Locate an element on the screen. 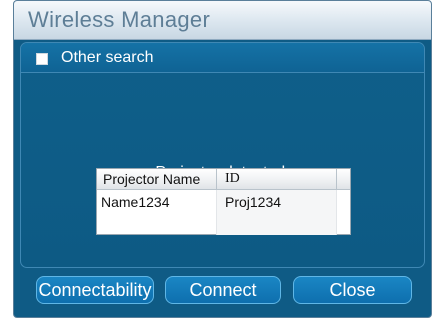  search-option-bar: Other search is located at coordinates (222, 58).